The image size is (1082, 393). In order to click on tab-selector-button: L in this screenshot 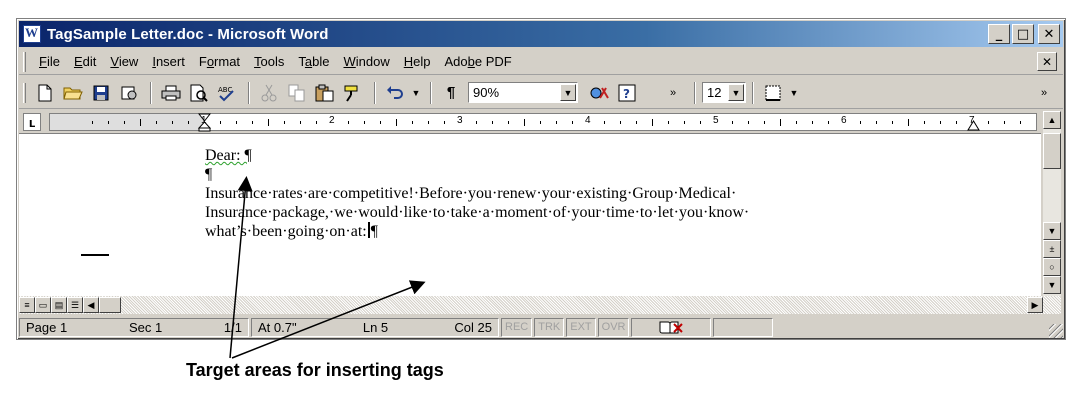, I will do `click(32, 122)`.